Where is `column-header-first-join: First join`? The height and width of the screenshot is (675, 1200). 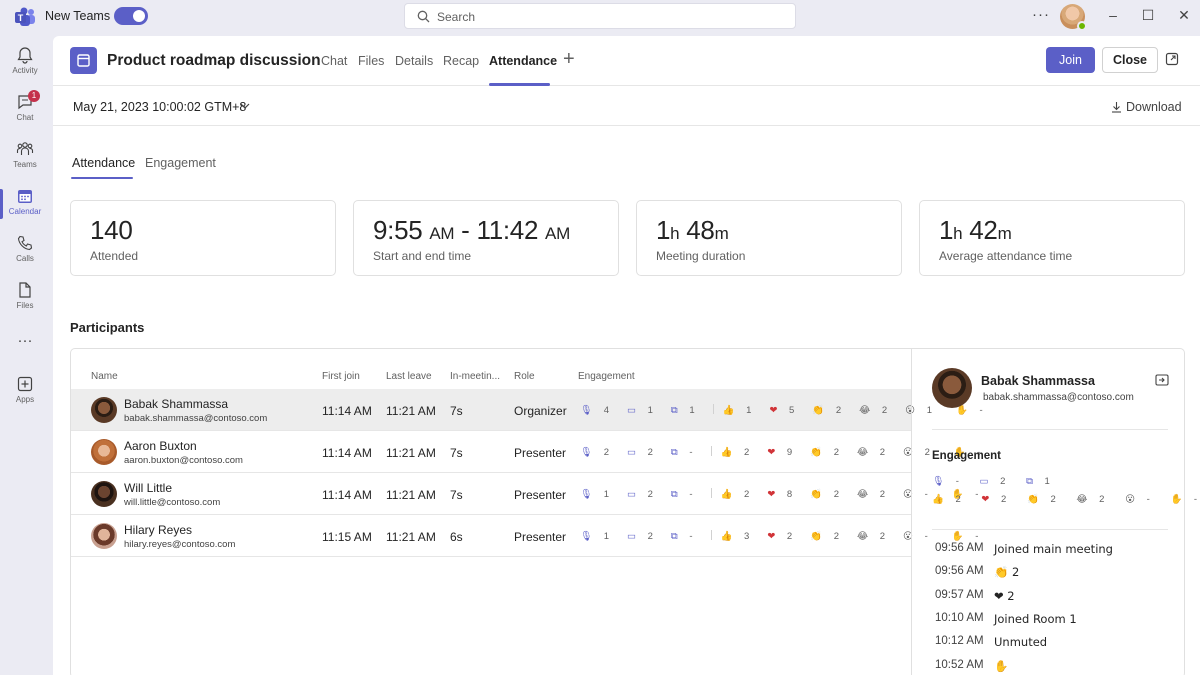 column-header-first-join: First join is located at coordinates (341, 376).